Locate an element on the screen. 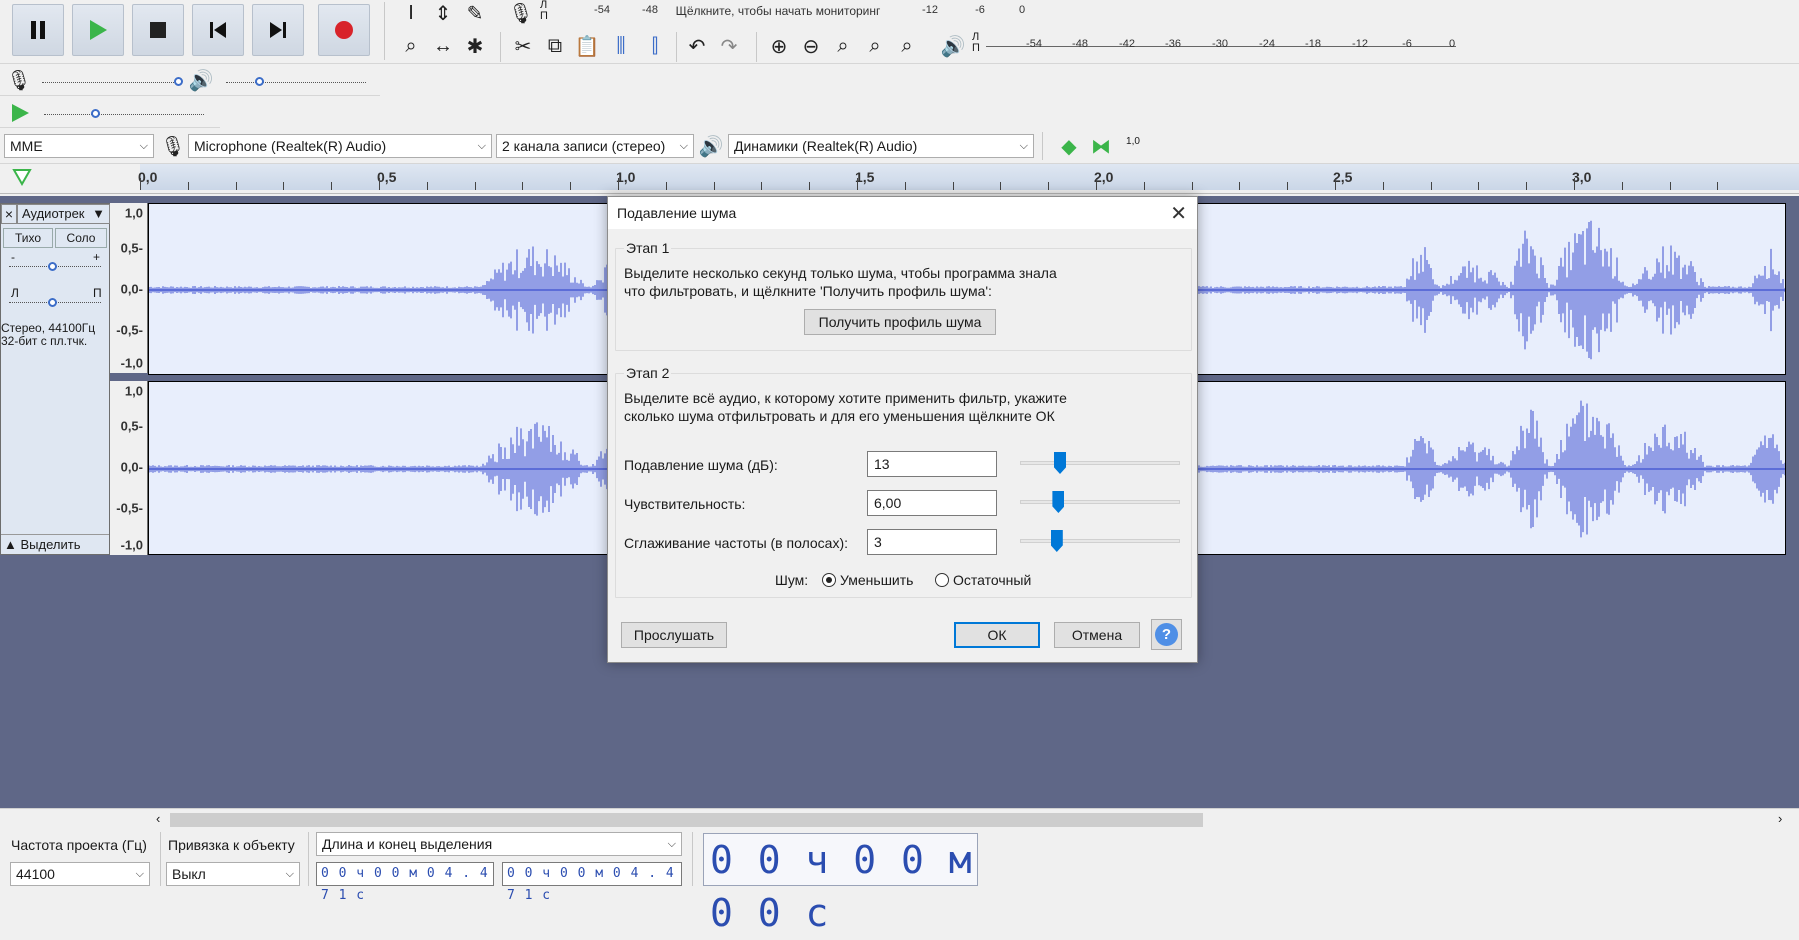  scroll-right-icon: › is located at coordinates (1780, 818).